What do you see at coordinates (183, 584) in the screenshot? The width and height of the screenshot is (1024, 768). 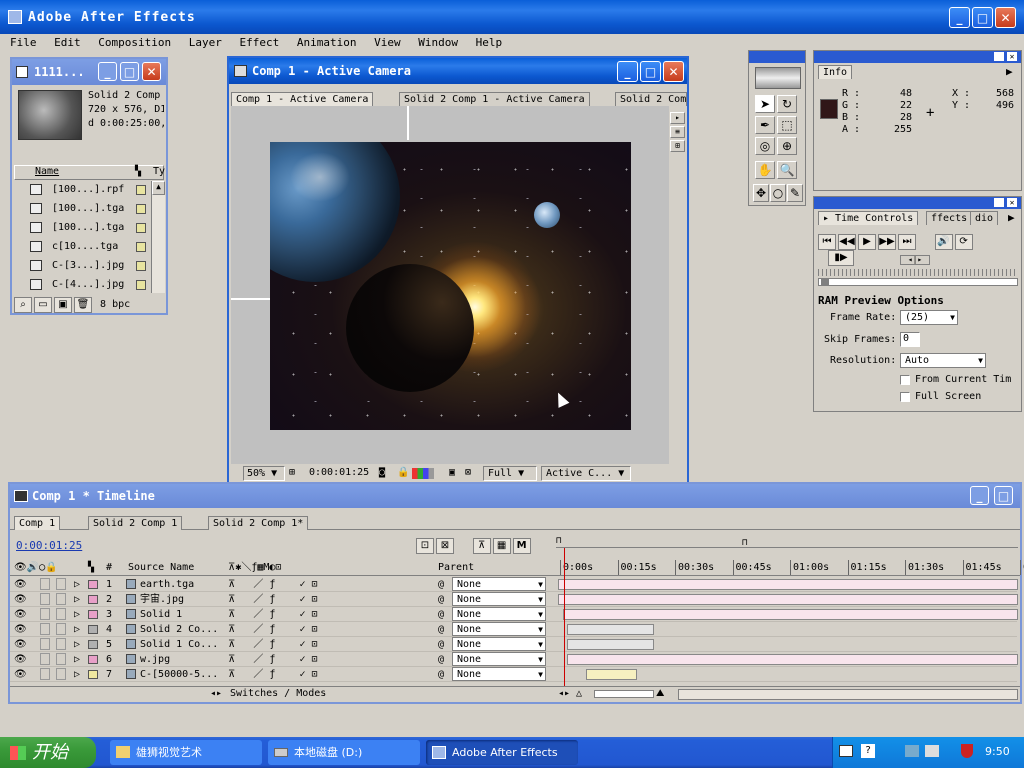 I see `layer-name: earth.tga` at bounding box center [183, 584].